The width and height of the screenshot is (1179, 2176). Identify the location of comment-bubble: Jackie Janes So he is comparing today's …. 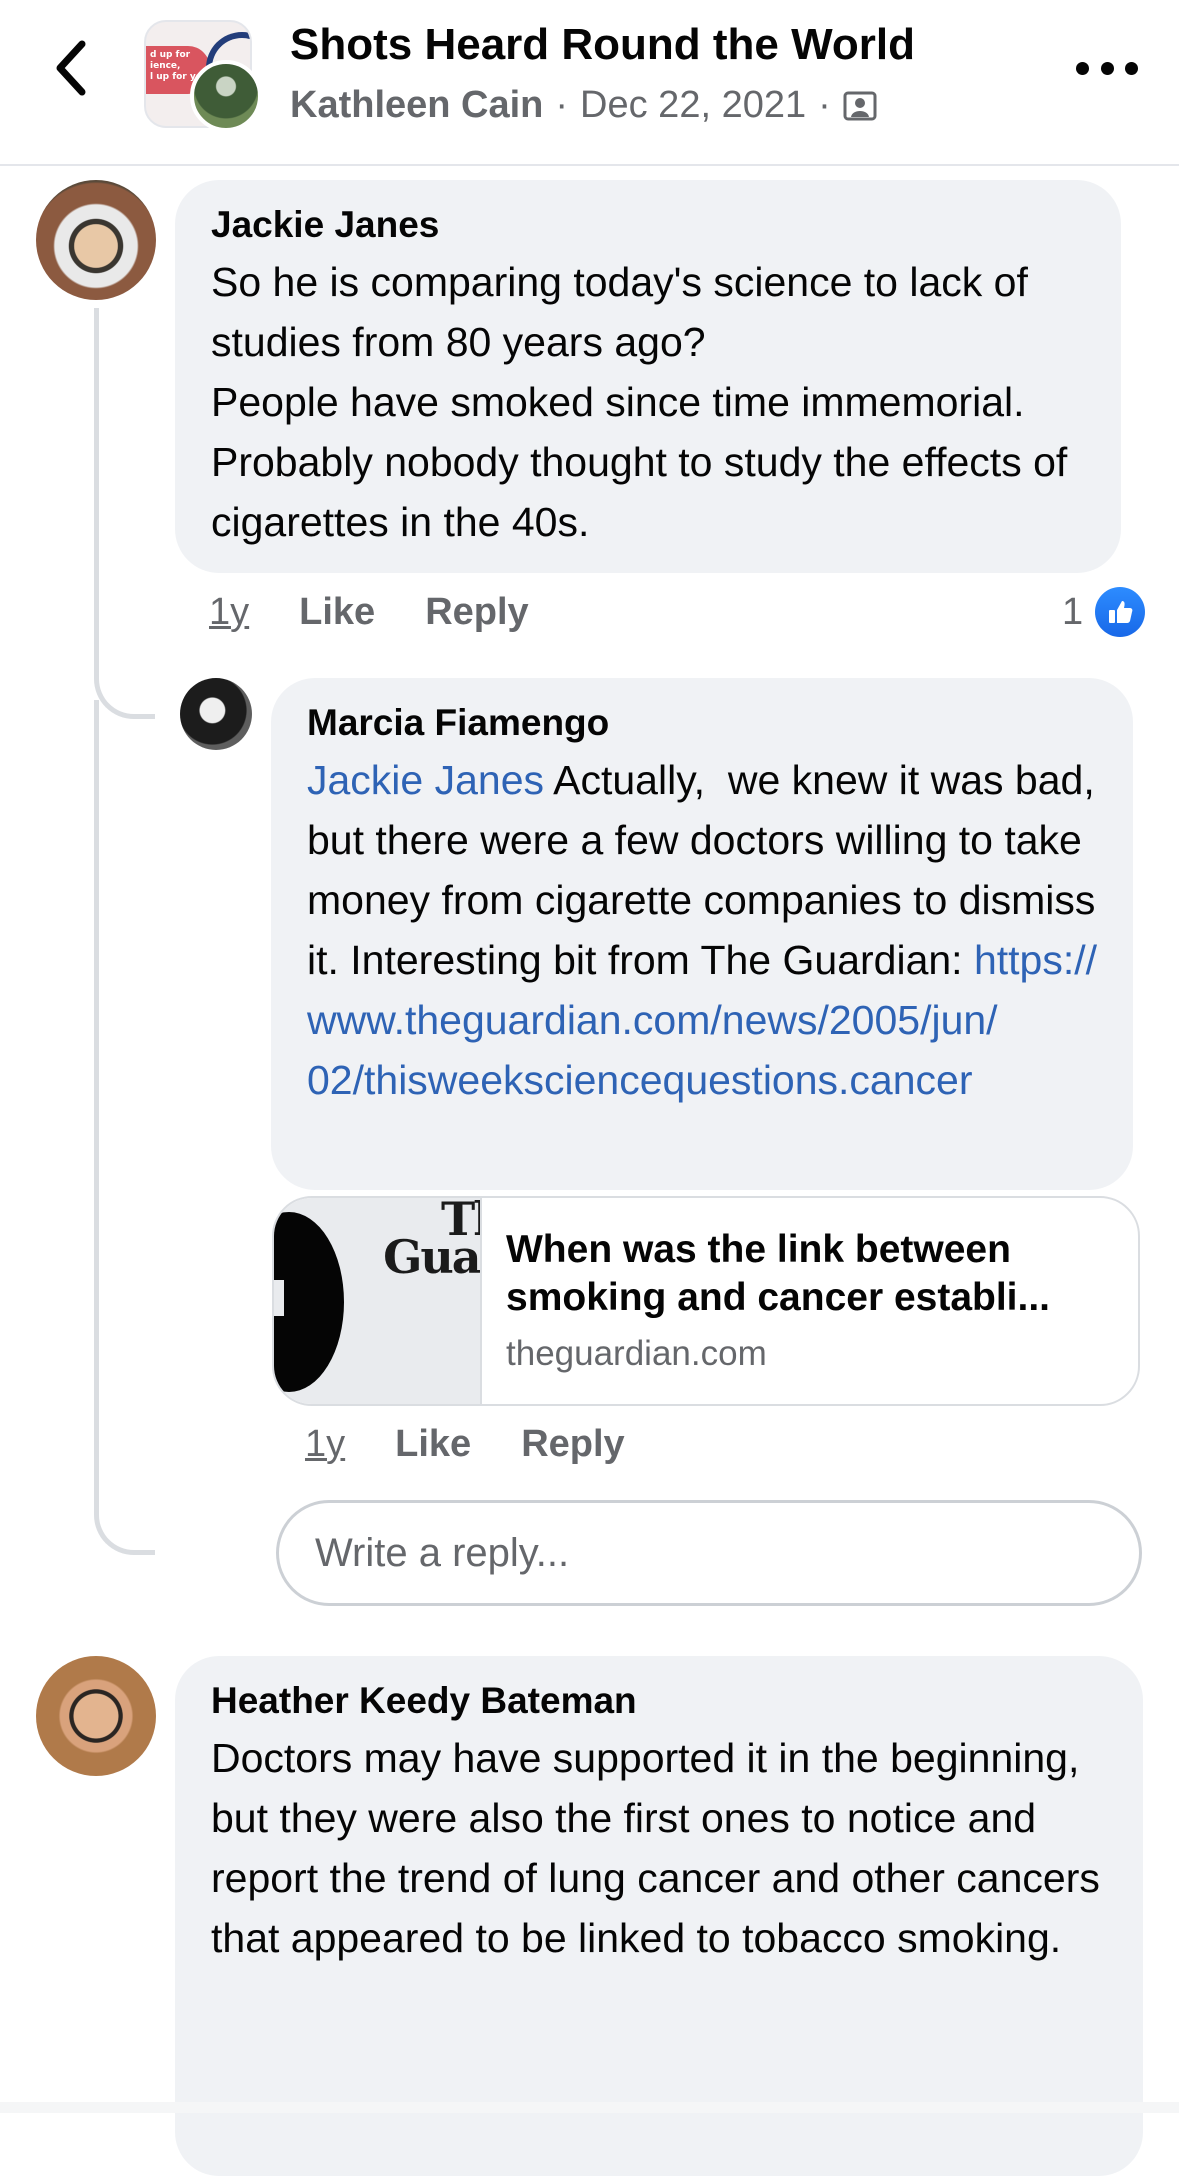
(648, 376).